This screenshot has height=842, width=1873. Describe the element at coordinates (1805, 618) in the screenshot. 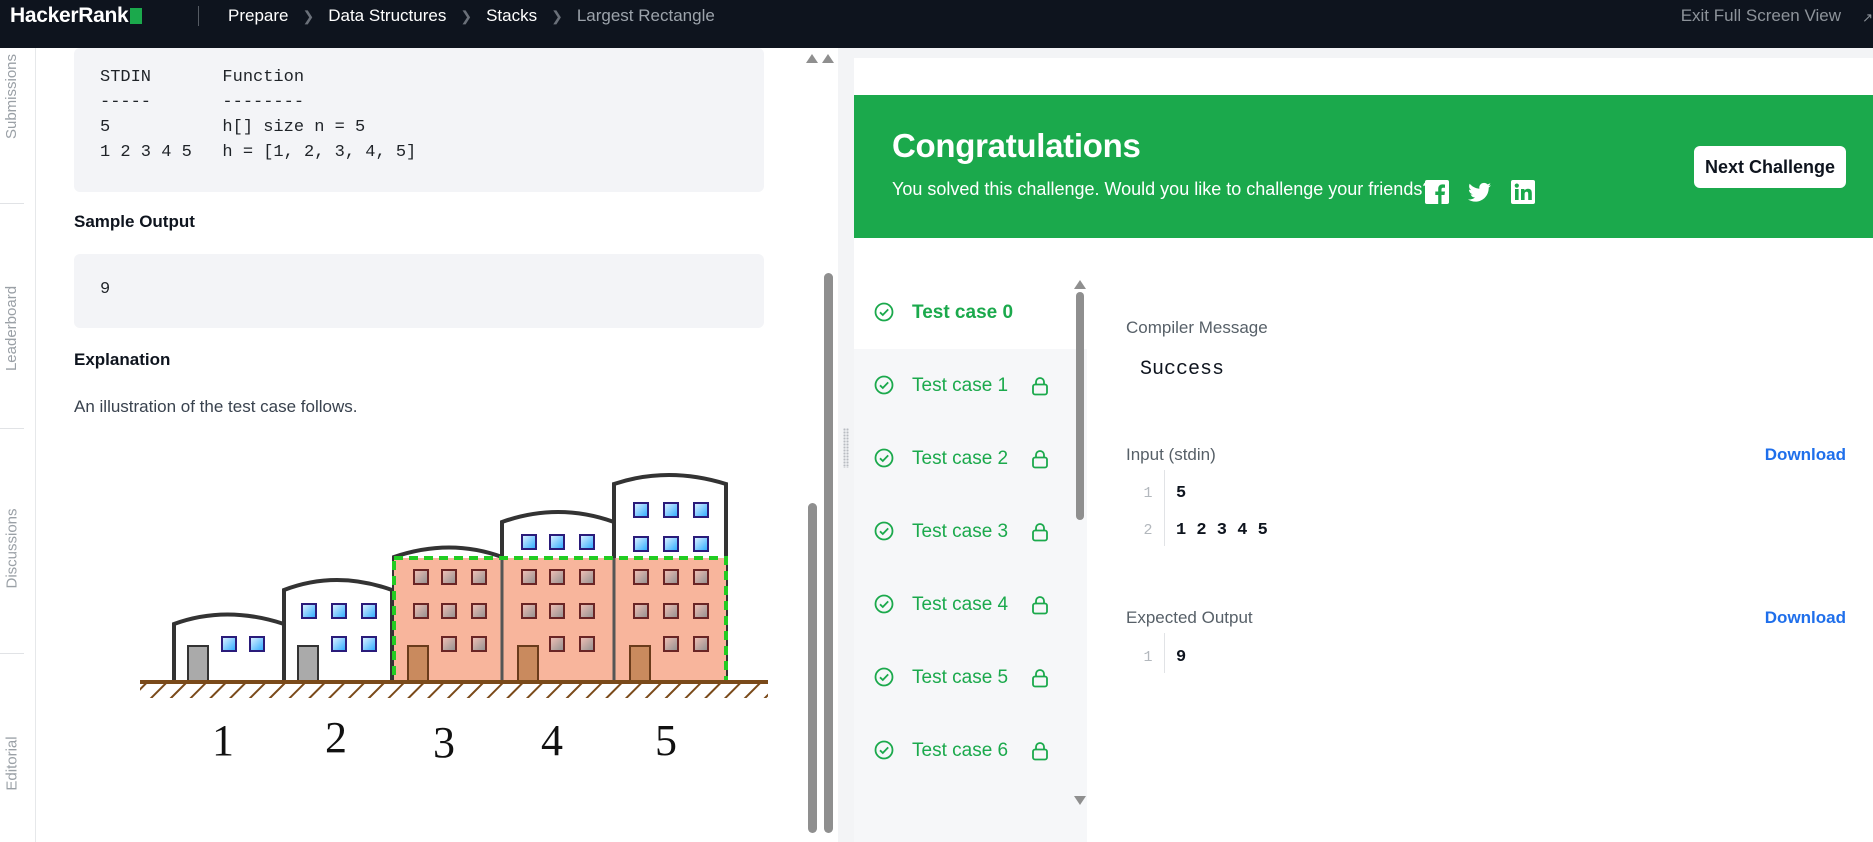

I see `download-expected-link: Download` at that location.